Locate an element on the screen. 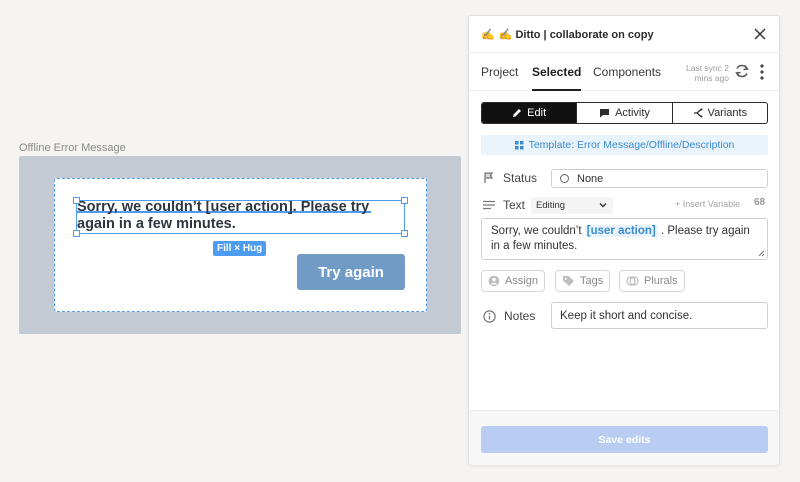 This screenshot has height=482, width=800. resize-handle-tr is located at coordinates (404, 200).